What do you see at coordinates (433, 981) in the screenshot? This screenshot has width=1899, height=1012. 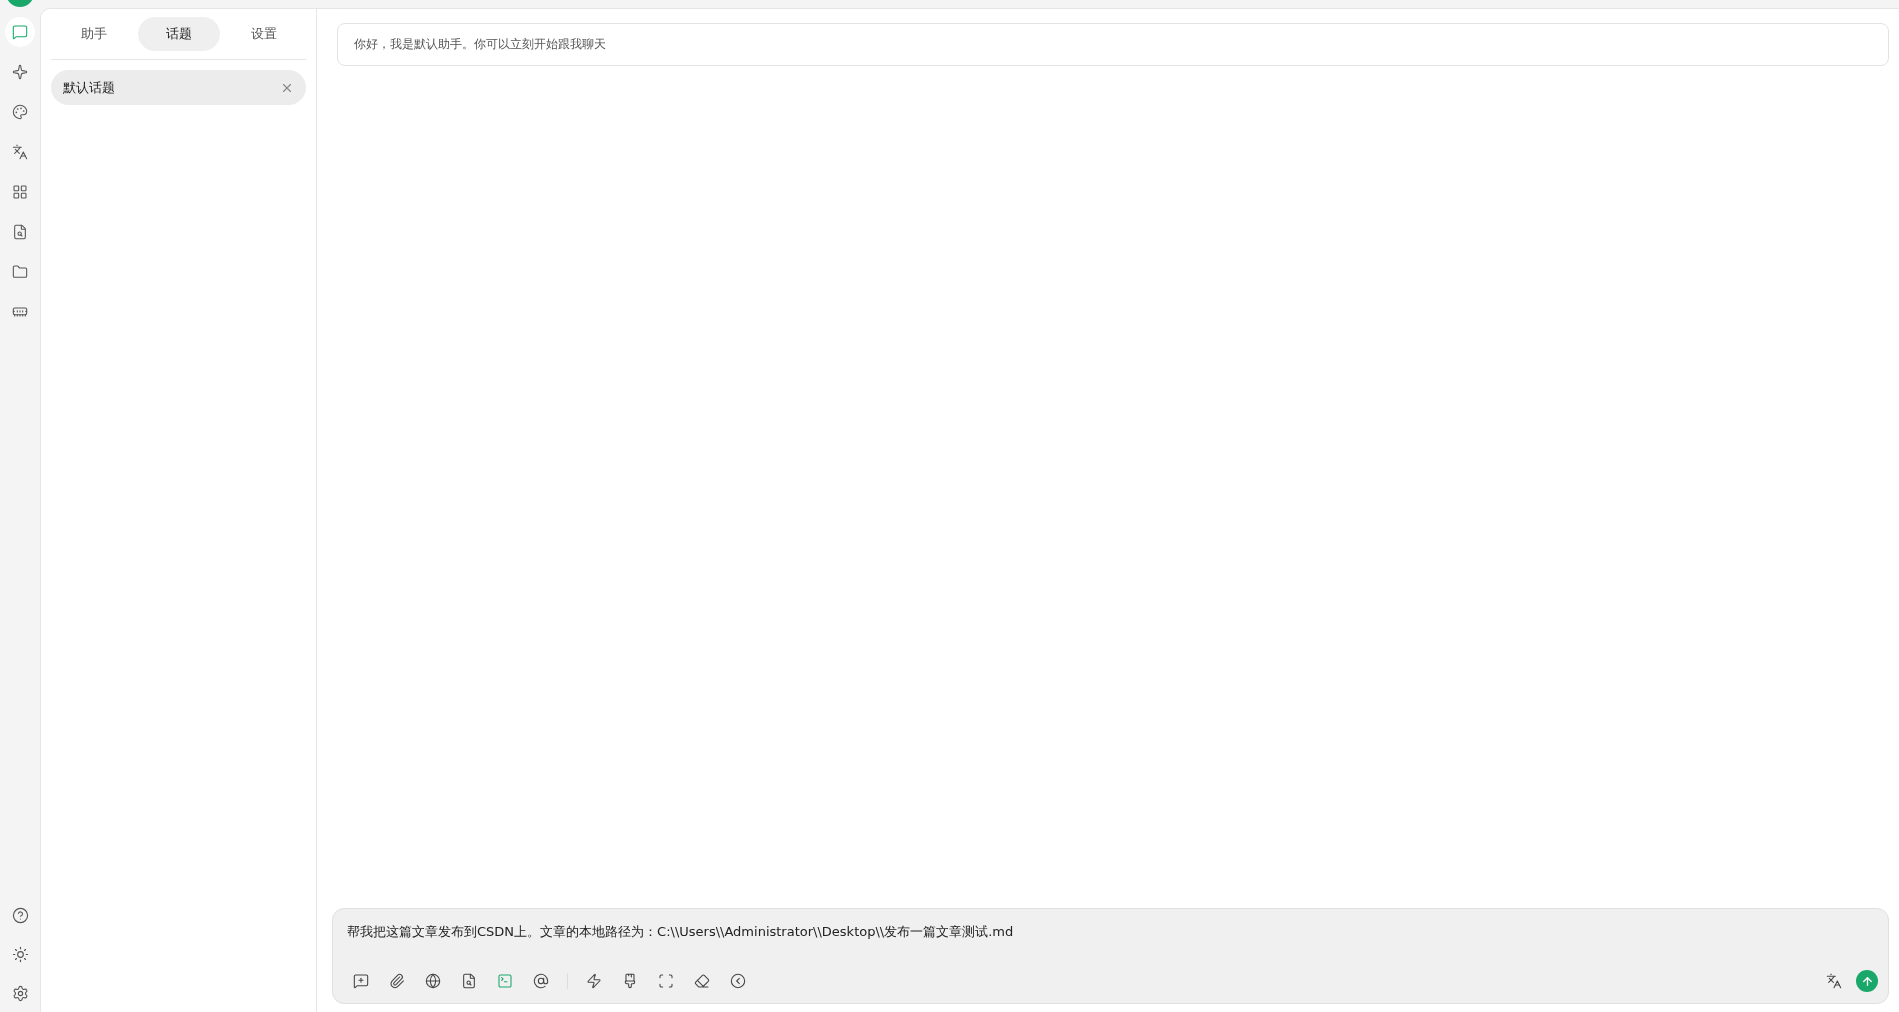 I see `globe-icon` at bounding box center [433, 981].